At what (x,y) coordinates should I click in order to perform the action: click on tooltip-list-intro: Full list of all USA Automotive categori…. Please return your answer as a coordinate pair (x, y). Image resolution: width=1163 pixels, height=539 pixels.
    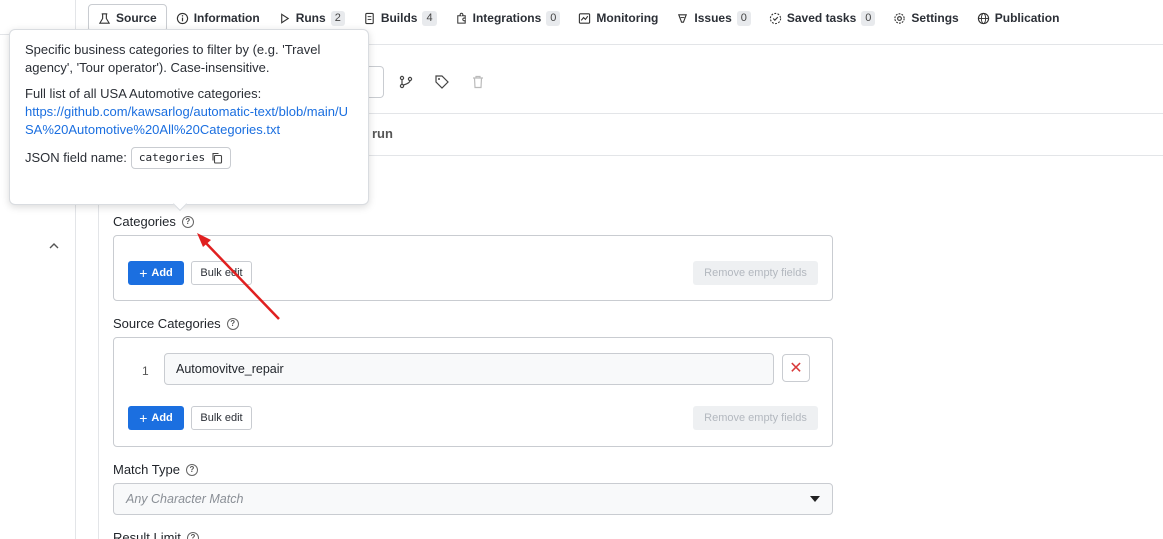
    Looking at the image, I should click on (143, 93).